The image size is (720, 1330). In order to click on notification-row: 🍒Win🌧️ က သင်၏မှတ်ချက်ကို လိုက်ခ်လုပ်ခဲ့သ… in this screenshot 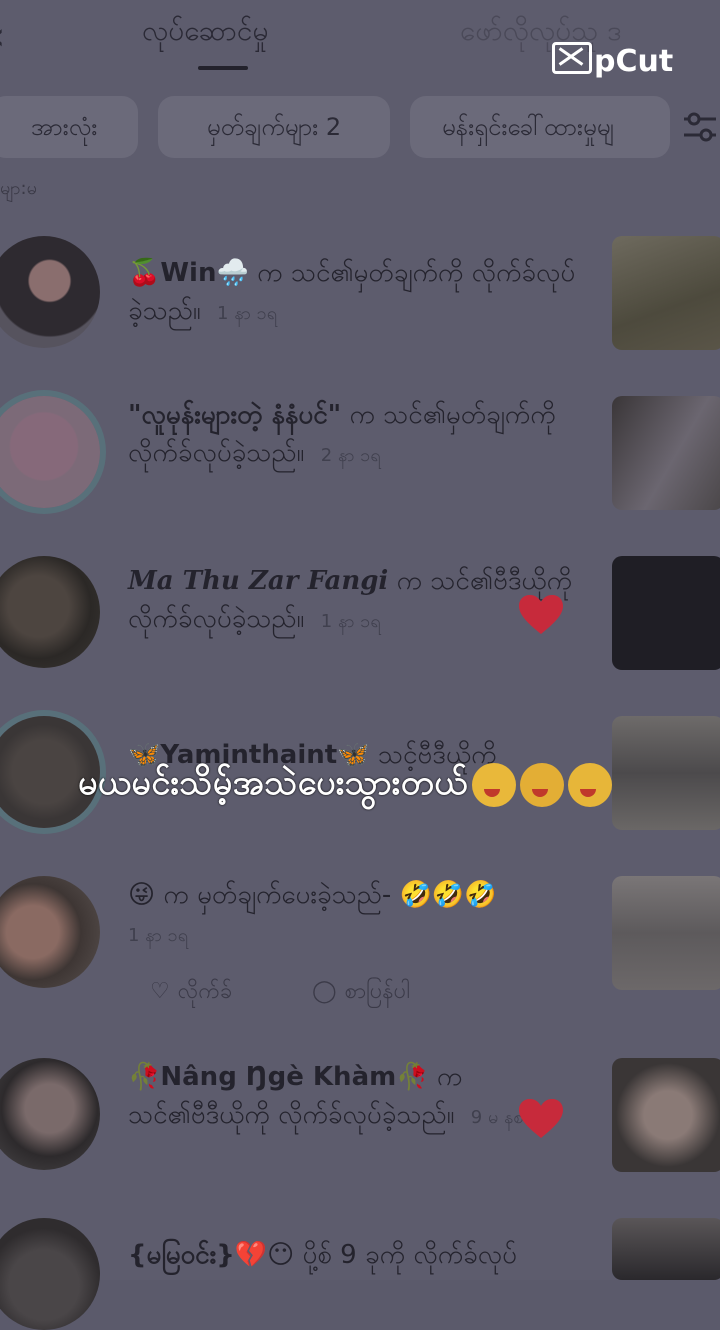, I will do `click(360, 306)`.